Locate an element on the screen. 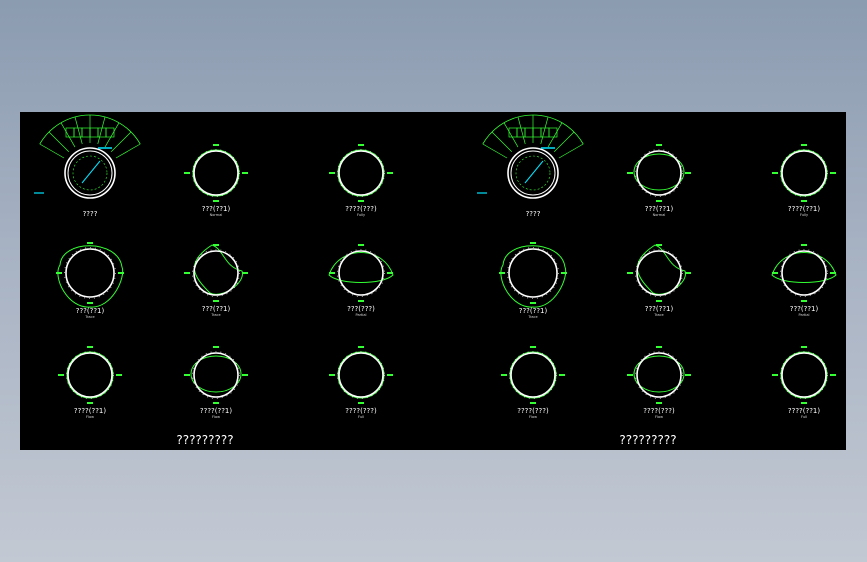  section-diagram: ????(???)Full is located at coordinates (361, 382).